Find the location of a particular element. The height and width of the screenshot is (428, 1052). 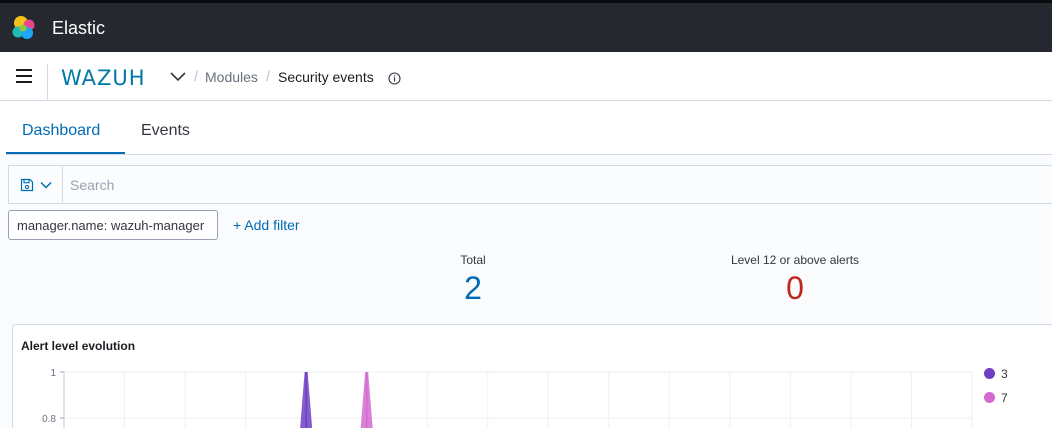

stat-total-value: 2 is located at coordinates (473, 288).